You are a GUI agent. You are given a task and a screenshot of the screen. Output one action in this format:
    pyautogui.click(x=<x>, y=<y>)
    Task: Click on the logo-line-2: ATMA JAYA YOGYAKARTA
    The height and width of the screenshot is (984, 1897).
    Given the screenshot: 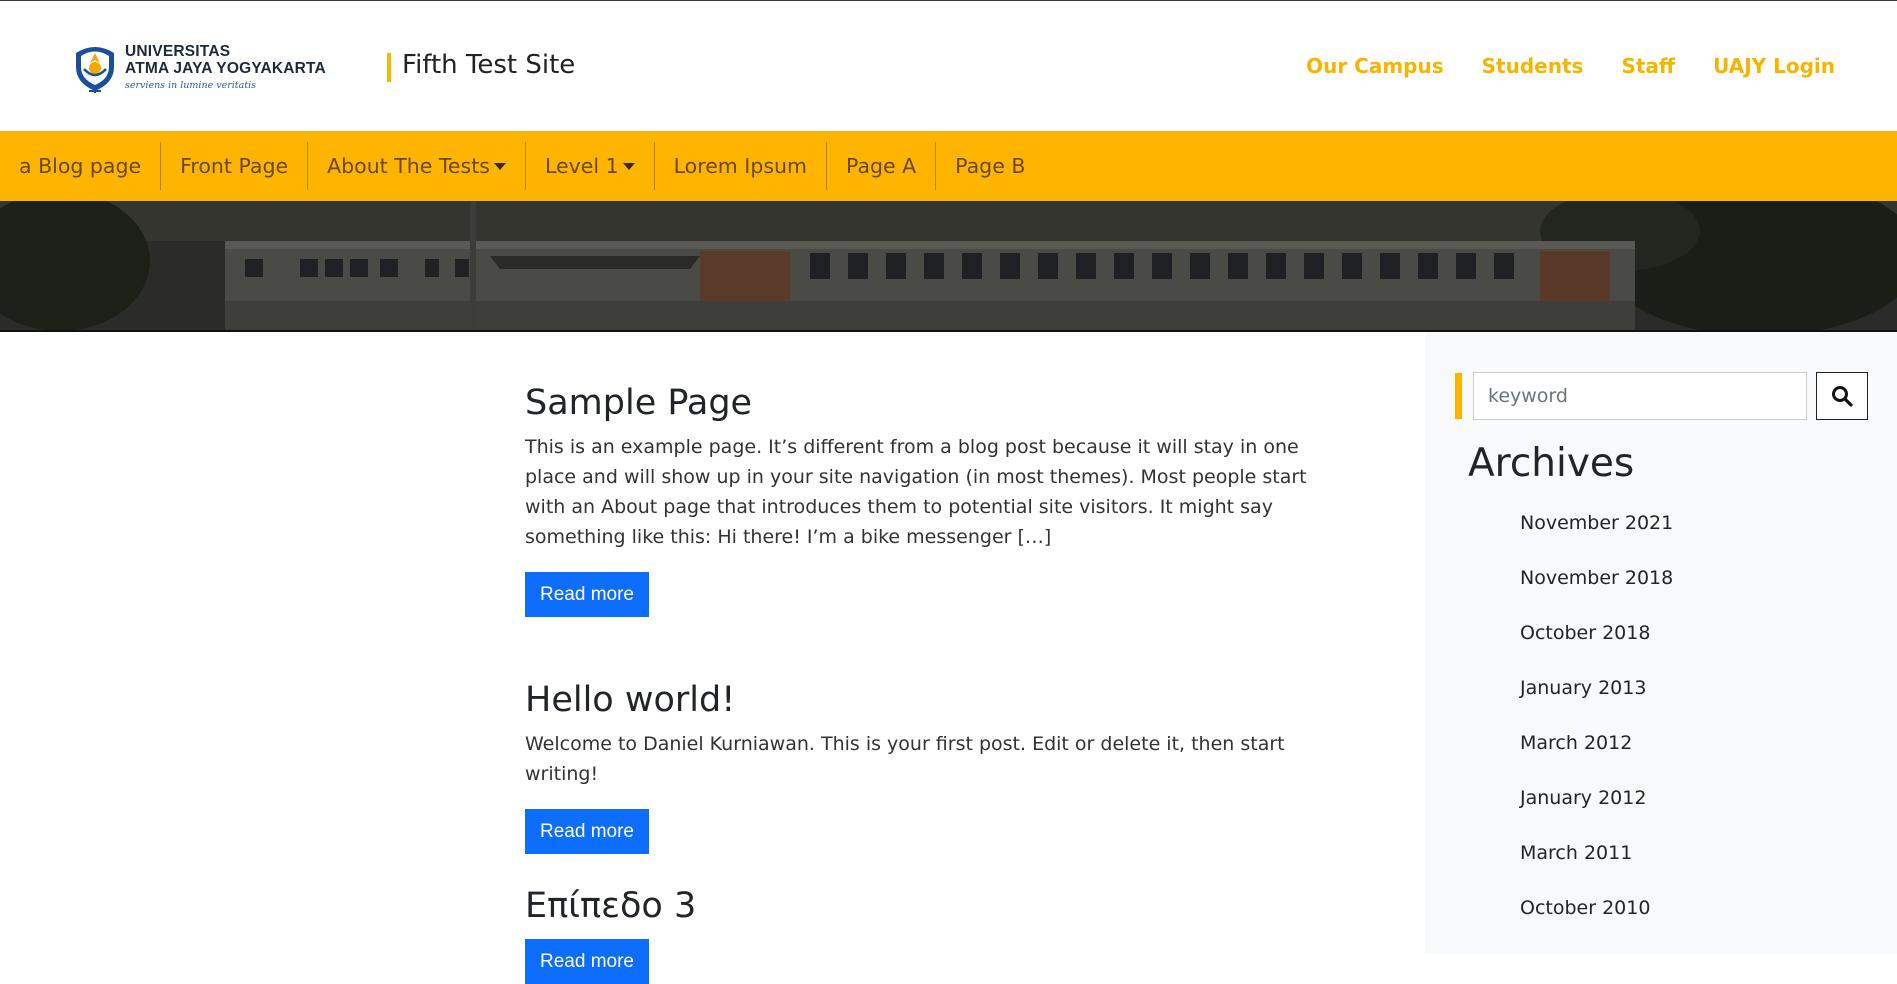 What is the action you would take?
    pyautogui.click(x=225, y=68)
    